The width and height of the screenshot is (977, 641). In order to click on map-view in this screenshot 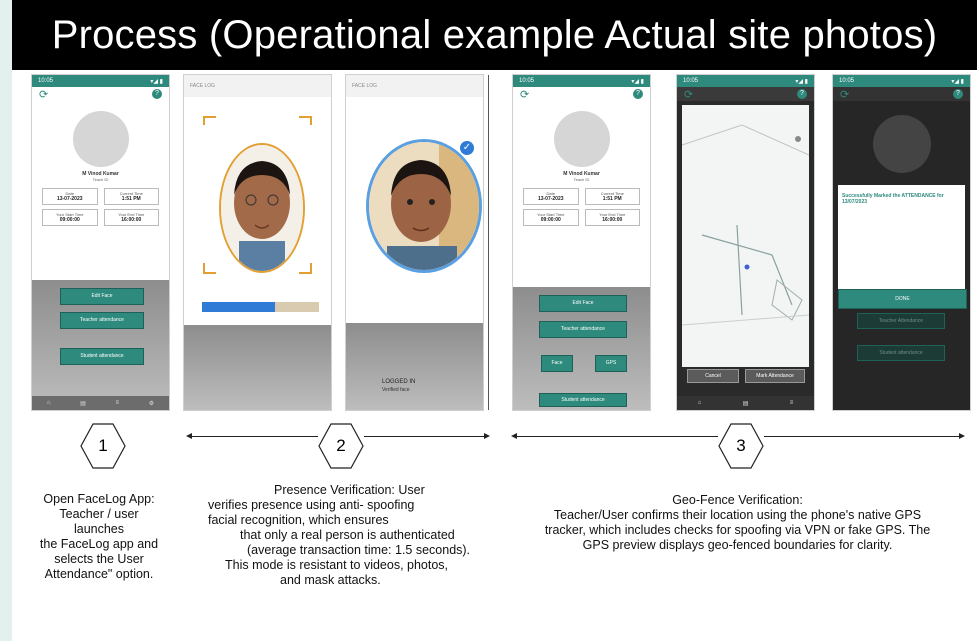, I will do `click(745, 236)`.